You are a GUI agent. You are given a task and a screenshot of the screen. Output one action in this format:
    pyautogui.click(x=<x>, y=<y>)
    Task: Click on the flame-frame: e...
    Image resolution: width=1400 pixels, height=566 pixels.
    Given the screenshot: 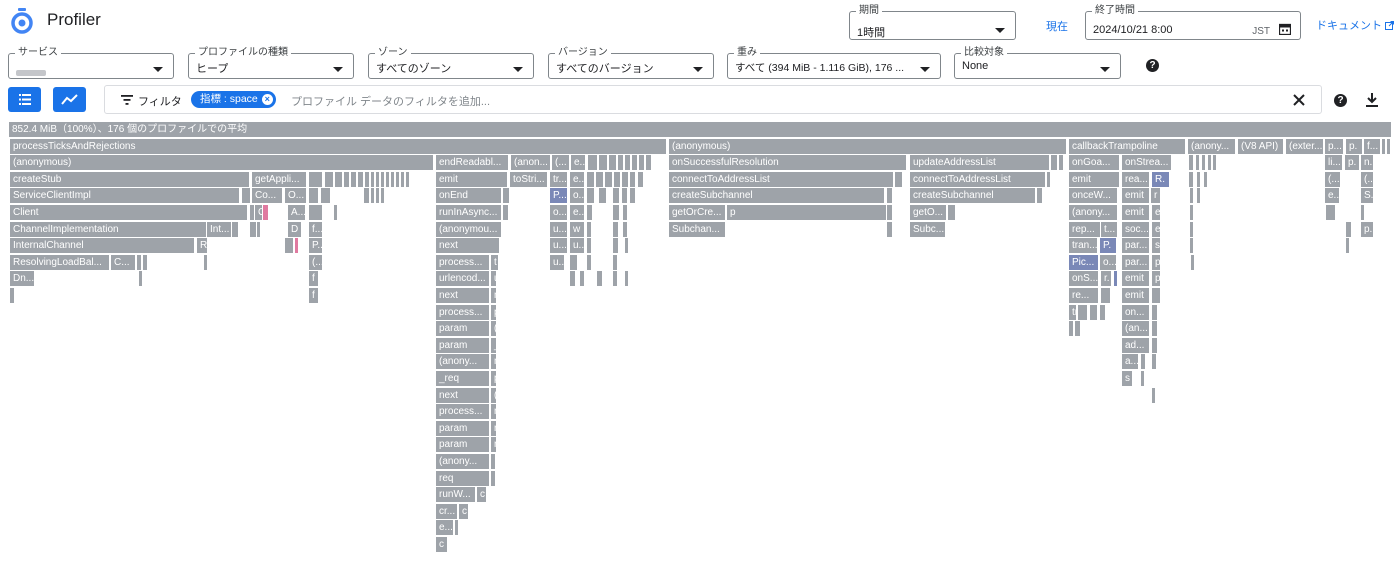 What is the action you would take?
    pyautogui.click(x=577, y=163)
    